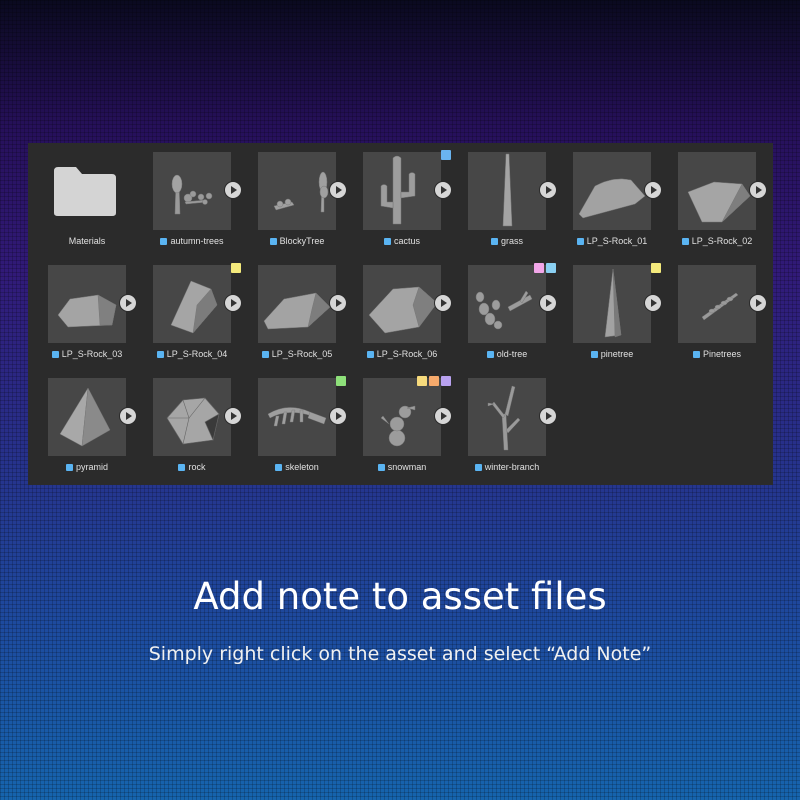 The image size is (800, 800). Describe the element at coordinates (507, 467) in the screenshot. I see `asset-label: winter-branch` at that location.